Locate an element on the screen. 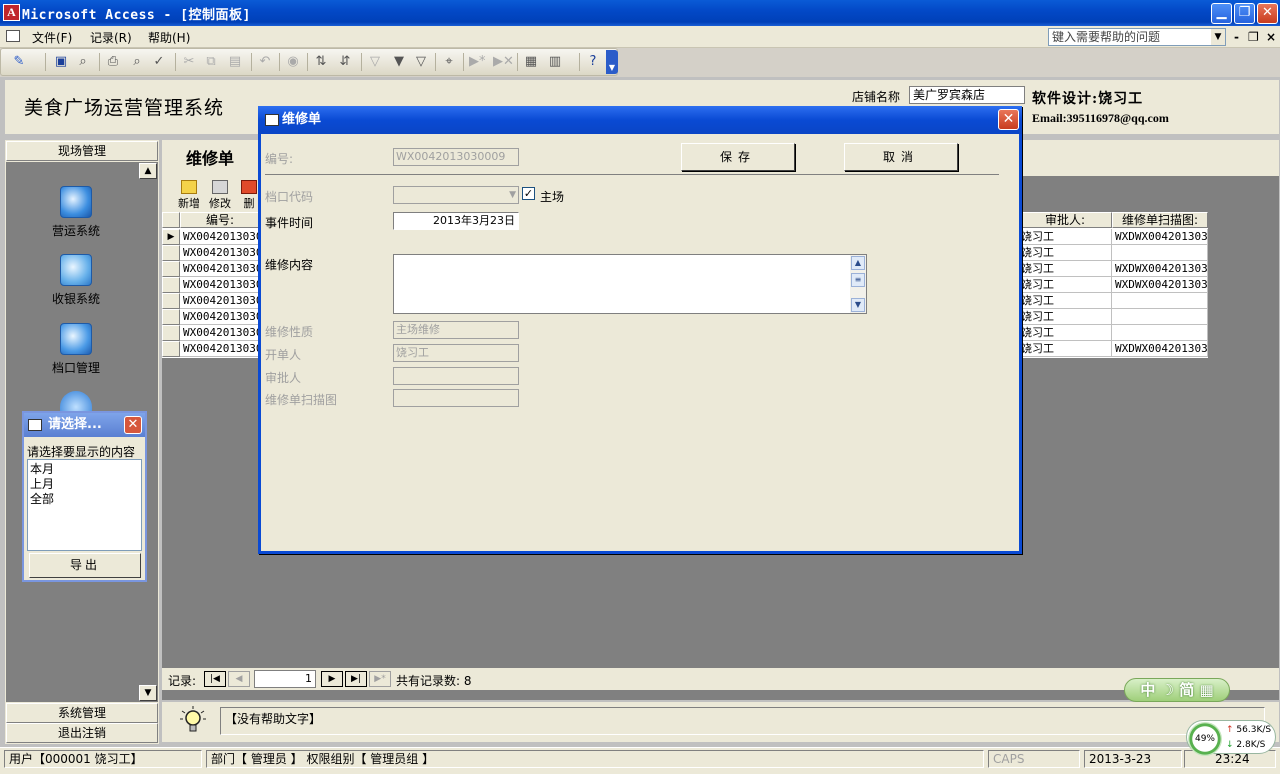  sort-ascending-icon: ⇅ is located at coordinates (321, 62).